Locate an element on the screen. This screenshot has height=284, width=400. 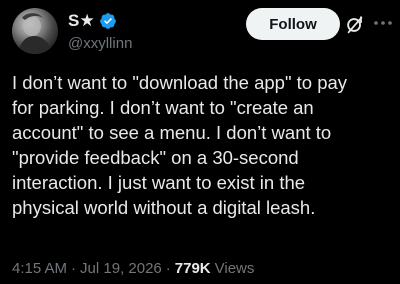
tweet-date: Jul 19, 2026 is located at coordinates (121, 268).